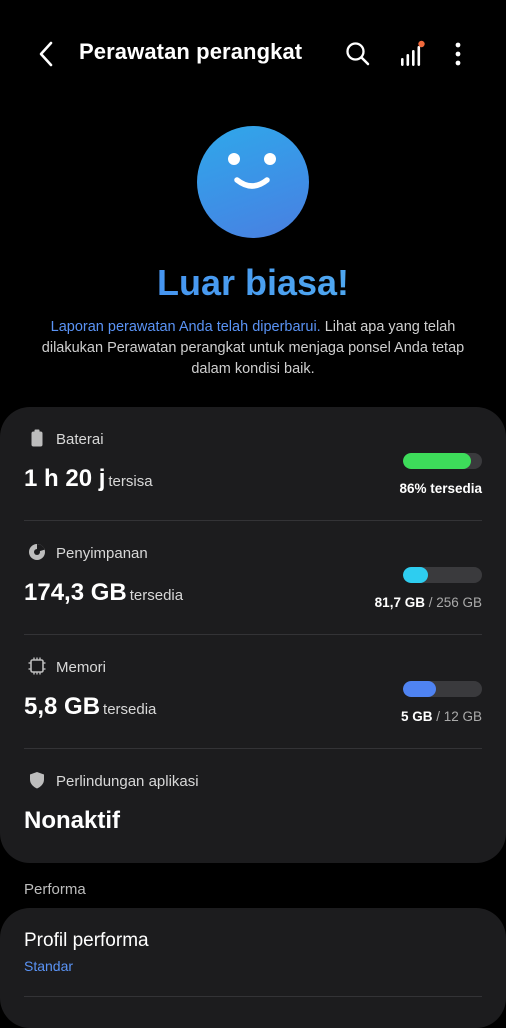 Image resolution: width=506 pixels, height=1028 pixels. I want to click on memory-row: Memori 5,8 GB tersedia 5 GB / 12 GB, so click(253, 692).